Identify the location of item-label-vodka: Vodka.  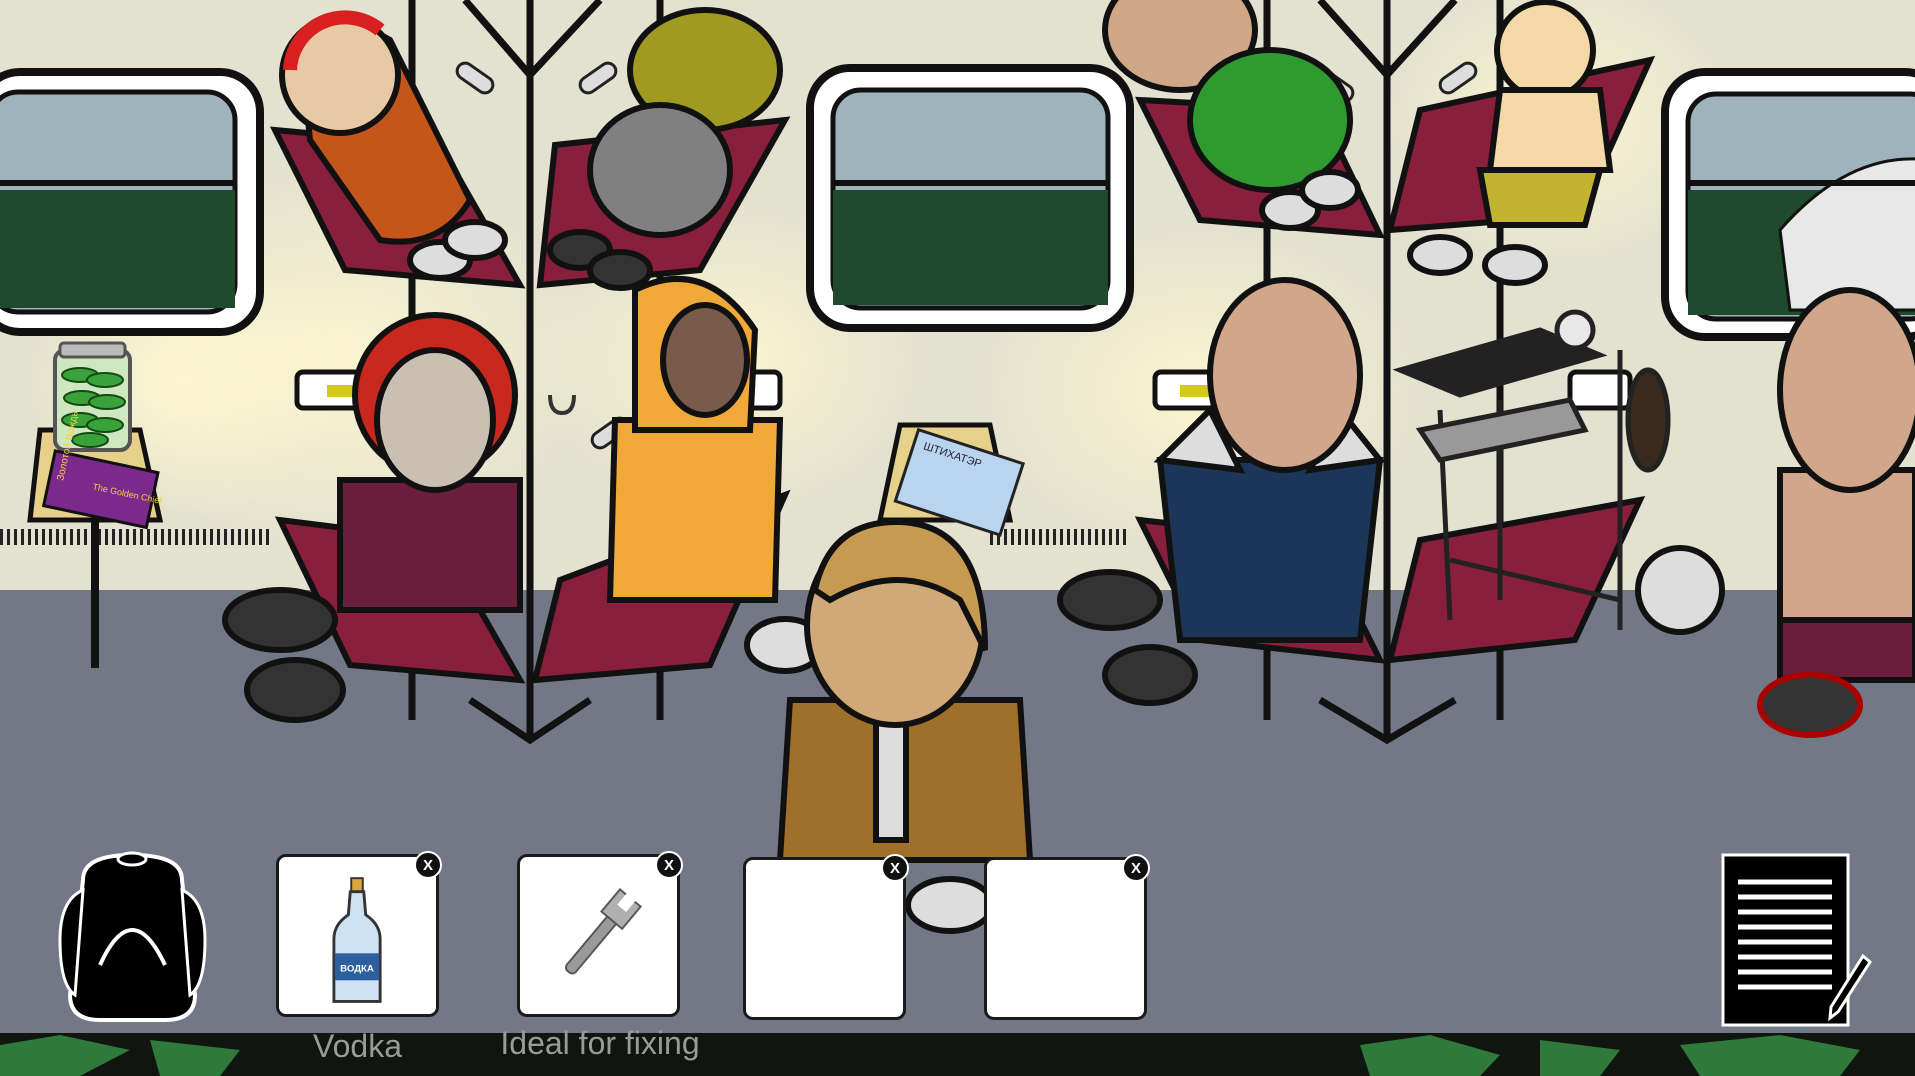
(357, 1046).